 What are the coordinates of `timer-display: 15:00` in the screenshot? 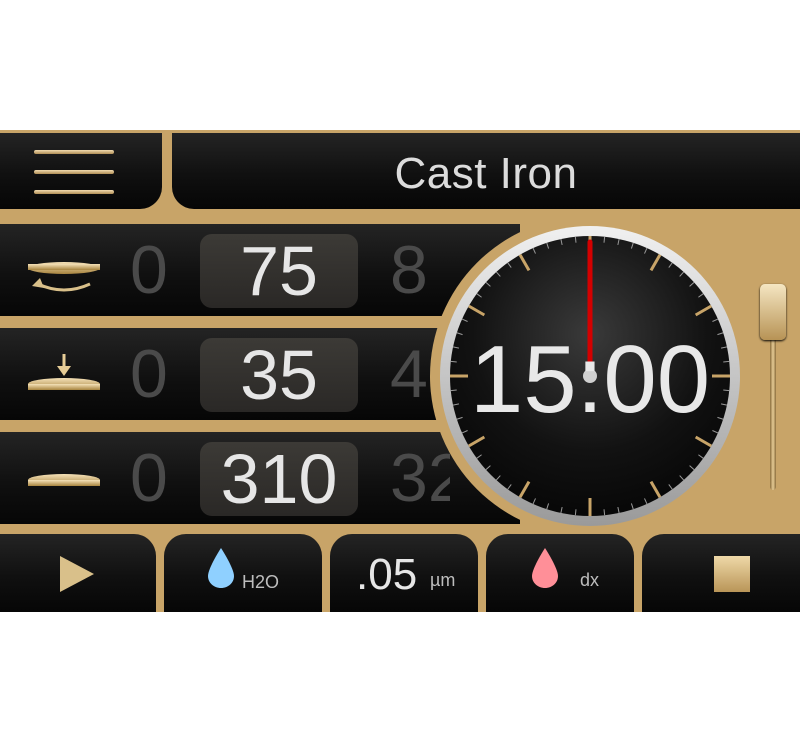 It's located at (590, 379).